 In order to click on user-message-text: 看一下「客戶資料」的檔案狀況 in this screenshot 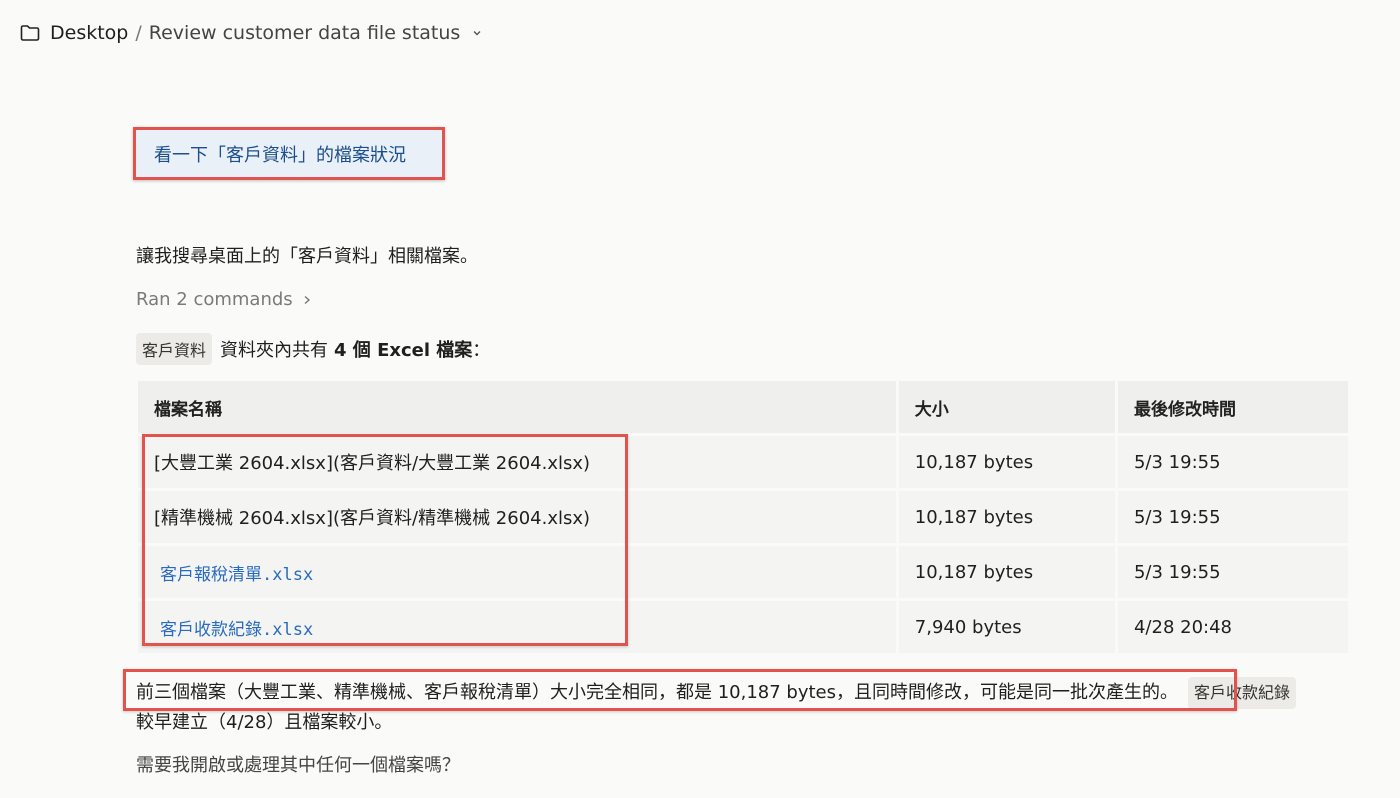, I will do `click(280, 155)`.